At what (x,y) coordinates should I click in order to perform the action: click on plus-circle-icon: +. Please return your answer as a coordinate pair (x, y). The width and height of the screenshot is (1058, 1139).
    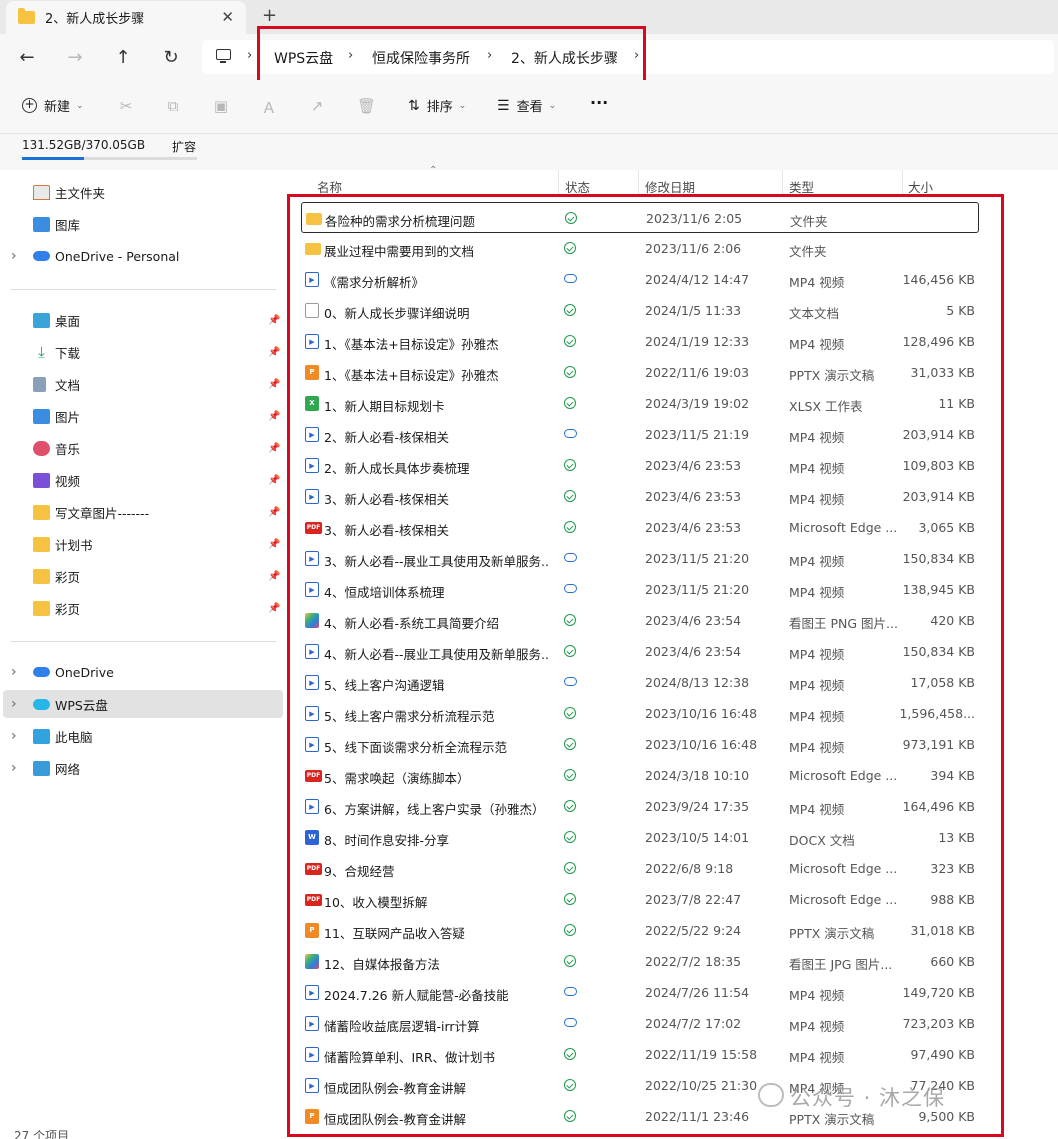
    Looking at the image, I should click on (29, 105).